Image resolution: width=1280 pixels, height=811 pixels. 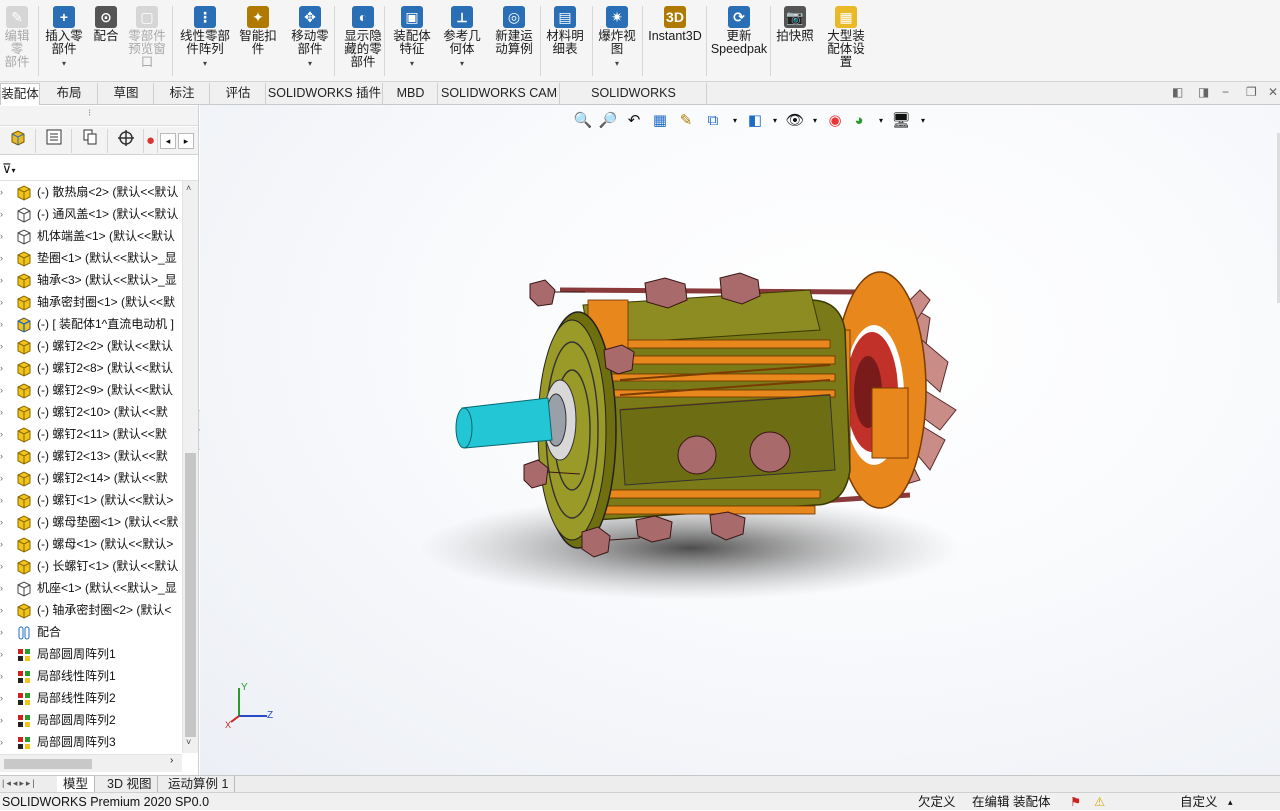 What do you see at coordinates (99, 169) in the screenshot?
I see `tree-filter: ⊽▾` at bounding box center [99, 169].